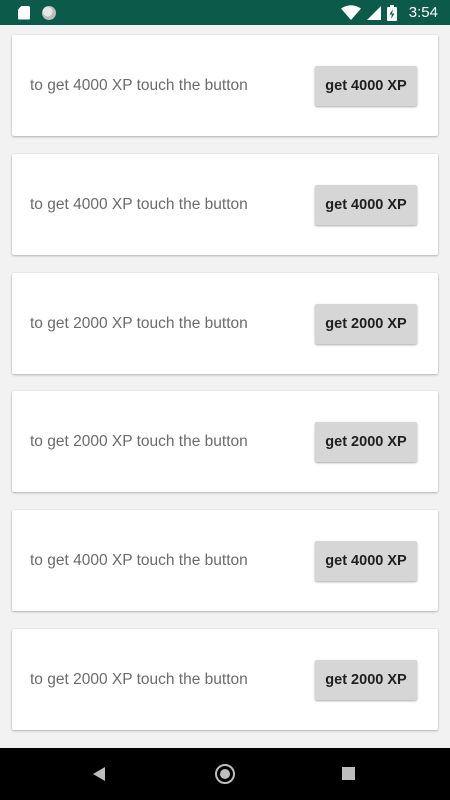 Image resolution: width=450 pixels, height=800 pixels. I want to click on status-bar: 3:54, so click(225, 12).